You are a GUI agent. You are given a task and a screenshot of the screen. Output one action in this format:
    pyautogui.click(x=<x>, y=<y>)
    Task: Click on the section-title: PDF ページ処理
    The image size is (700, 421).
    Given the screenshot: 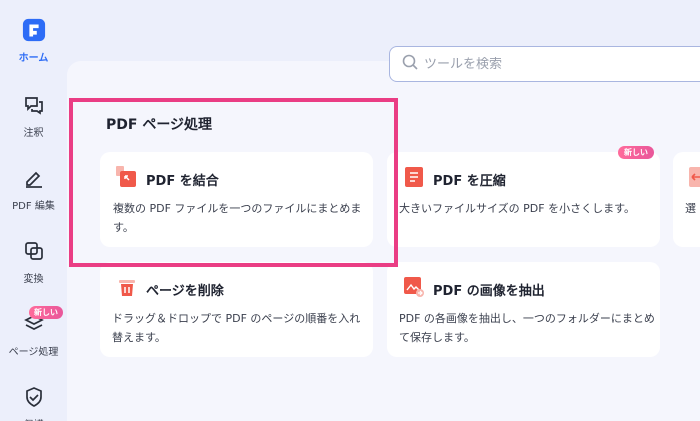 What is the action you would take?
    pyautogui.click(x=159, y=125)
    